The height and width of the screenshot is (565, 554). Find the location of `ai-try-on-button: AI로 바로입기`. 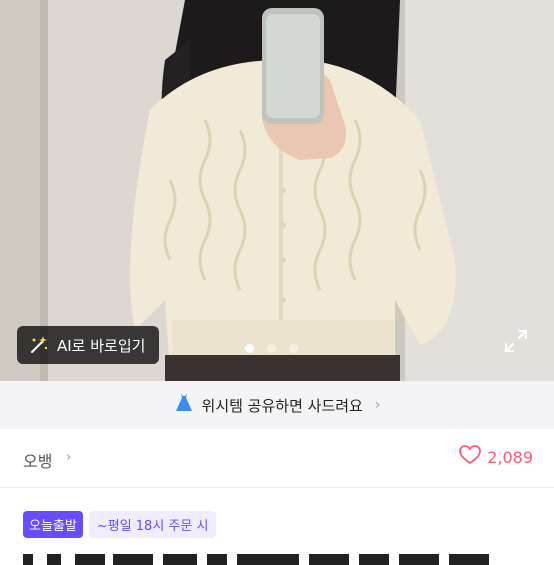

ai-try-on-button: AI로 바로입기 is located at coordinates (88, 345).